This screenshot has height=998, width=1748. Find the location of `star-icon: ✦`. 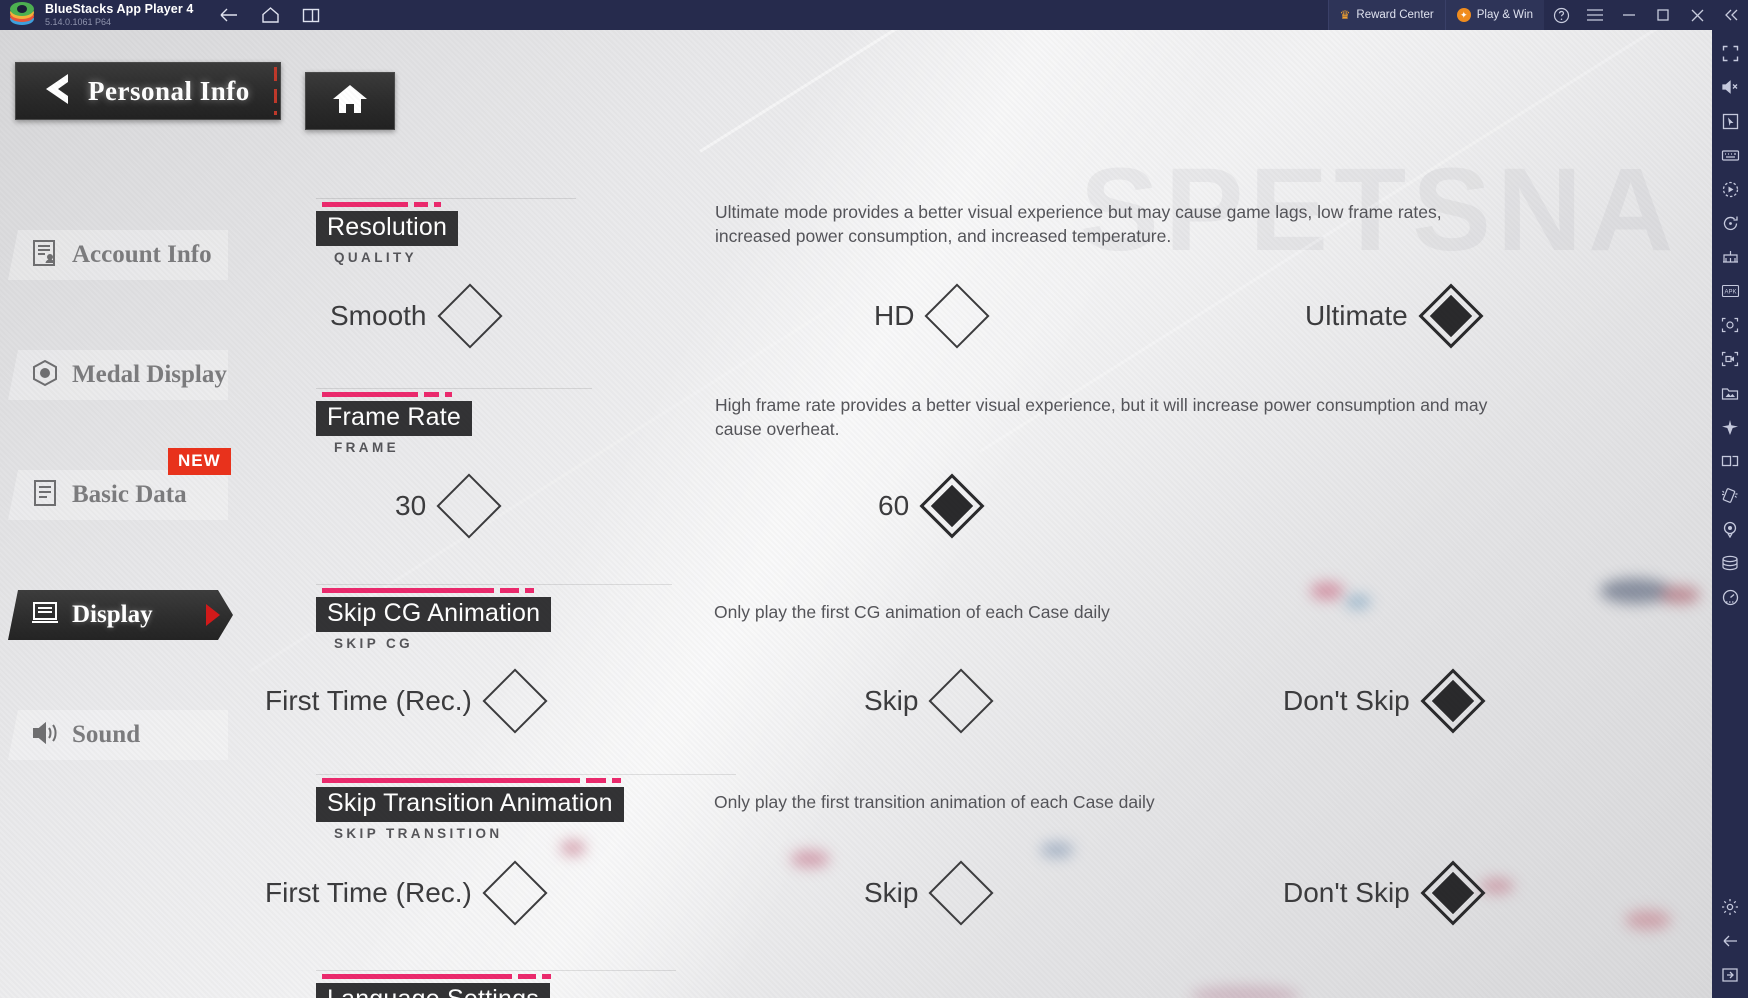

star-icon: ✦ is located at coordinates (1463, 15).